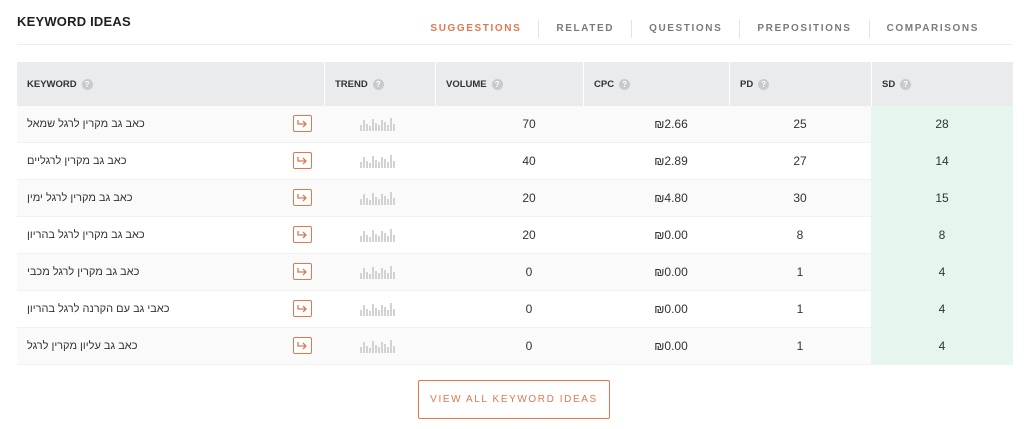  What do you see at coordinates (942, 161) in the screenshot?
I see `sd-cell: 14` at bounding box center [942, 161].